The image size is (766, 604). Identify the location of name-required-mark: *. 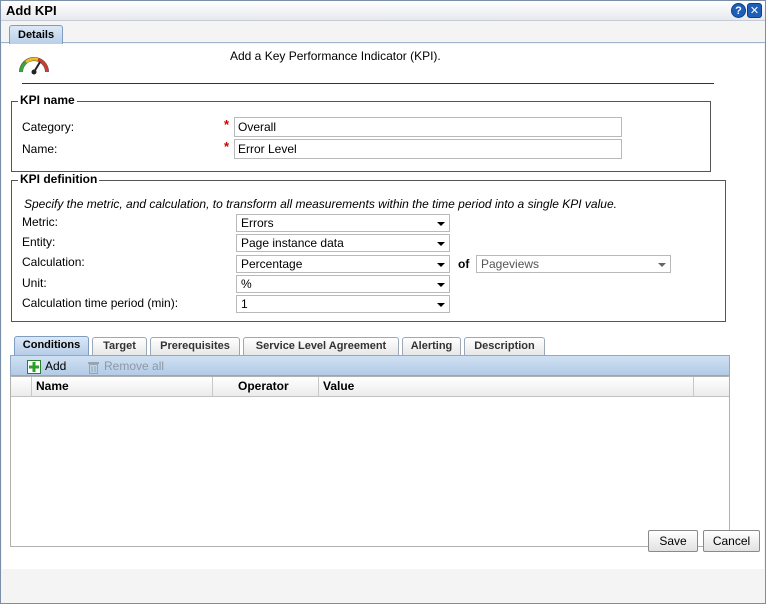
(227, 146).